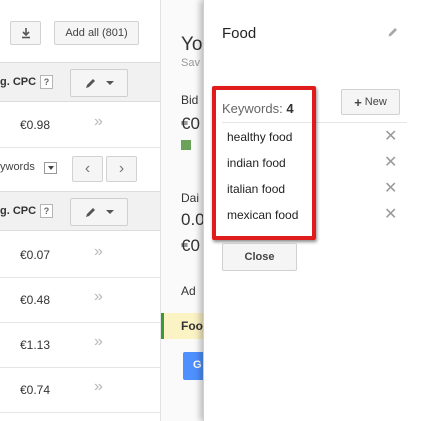 The height and width of the screenshot is (421, 424). I want to click on new-button-label: New, so click(375, 102).